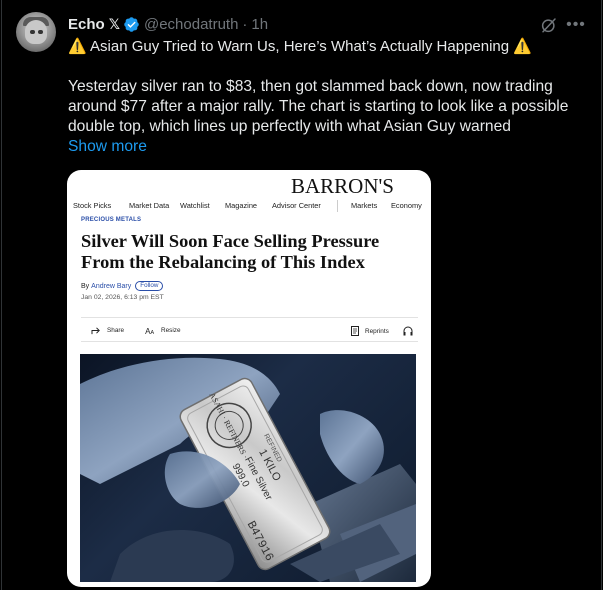 Image resolution: width=603 pixels, height=590 pixels. Describe the element at coordinates (296, 205) in the screenshot. I see `nav-item: Advisor Center` at that location.